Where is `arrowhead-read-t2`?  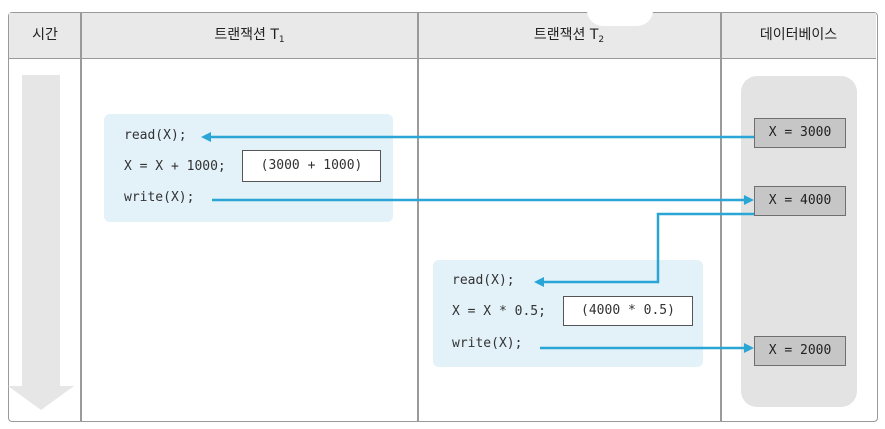
arrowhead-read-t2 is located at coordinates (539, 282).